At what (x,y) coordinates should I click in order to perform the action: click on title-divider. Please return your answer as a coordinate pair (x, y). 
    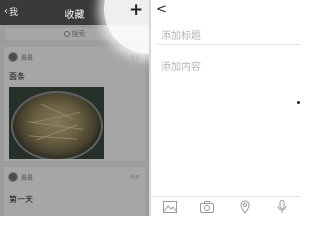
    Looking at the image, I should click on (229, 44).